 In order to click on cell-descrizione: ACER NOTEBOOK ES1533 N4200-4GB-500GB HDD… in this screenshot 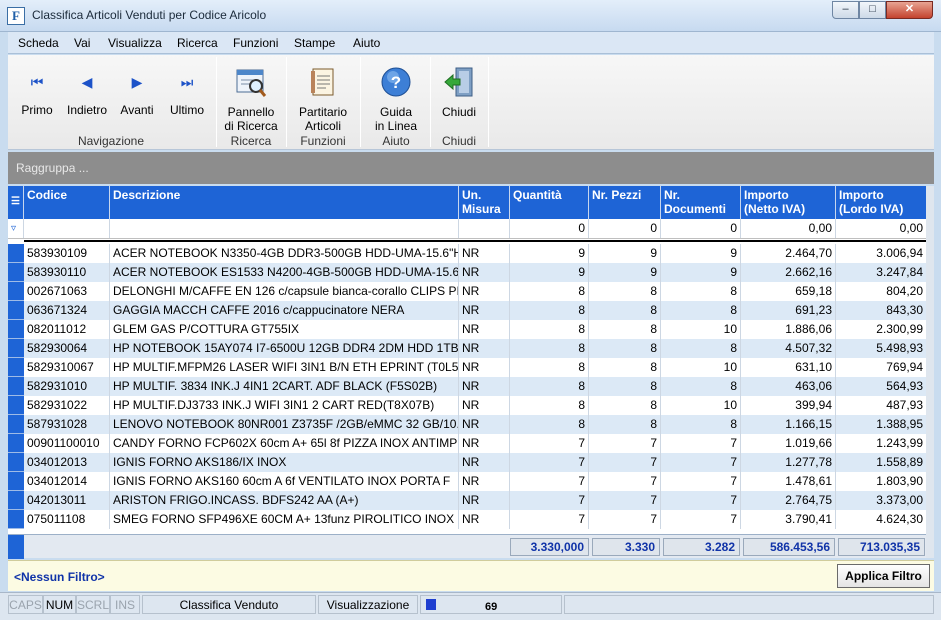, I will do `click(284, 272)`.